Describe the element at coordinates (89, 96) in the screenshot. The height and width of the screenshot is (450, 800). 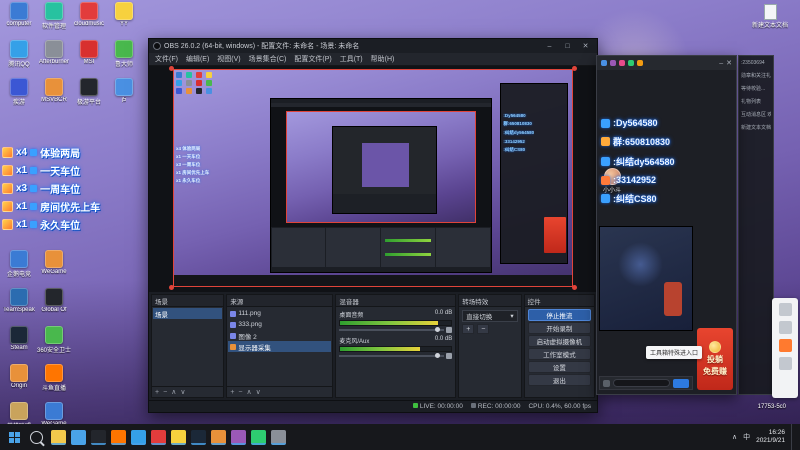
I see `desktop-icon: 极游平台` at that location.